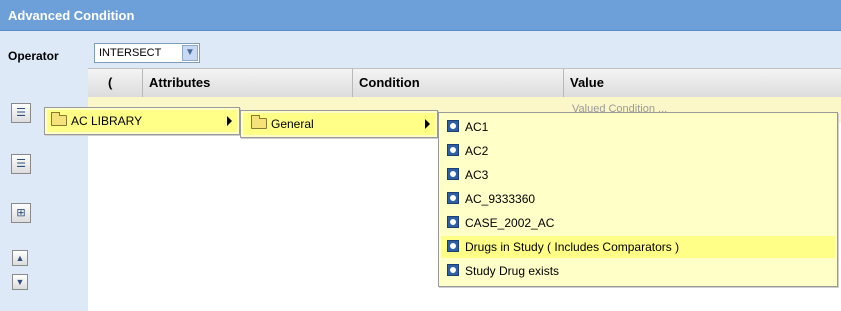 This screenshot has width=841, height=311. I want to click on menu-ac-library: AC LIBRARY, so click(142, 121).